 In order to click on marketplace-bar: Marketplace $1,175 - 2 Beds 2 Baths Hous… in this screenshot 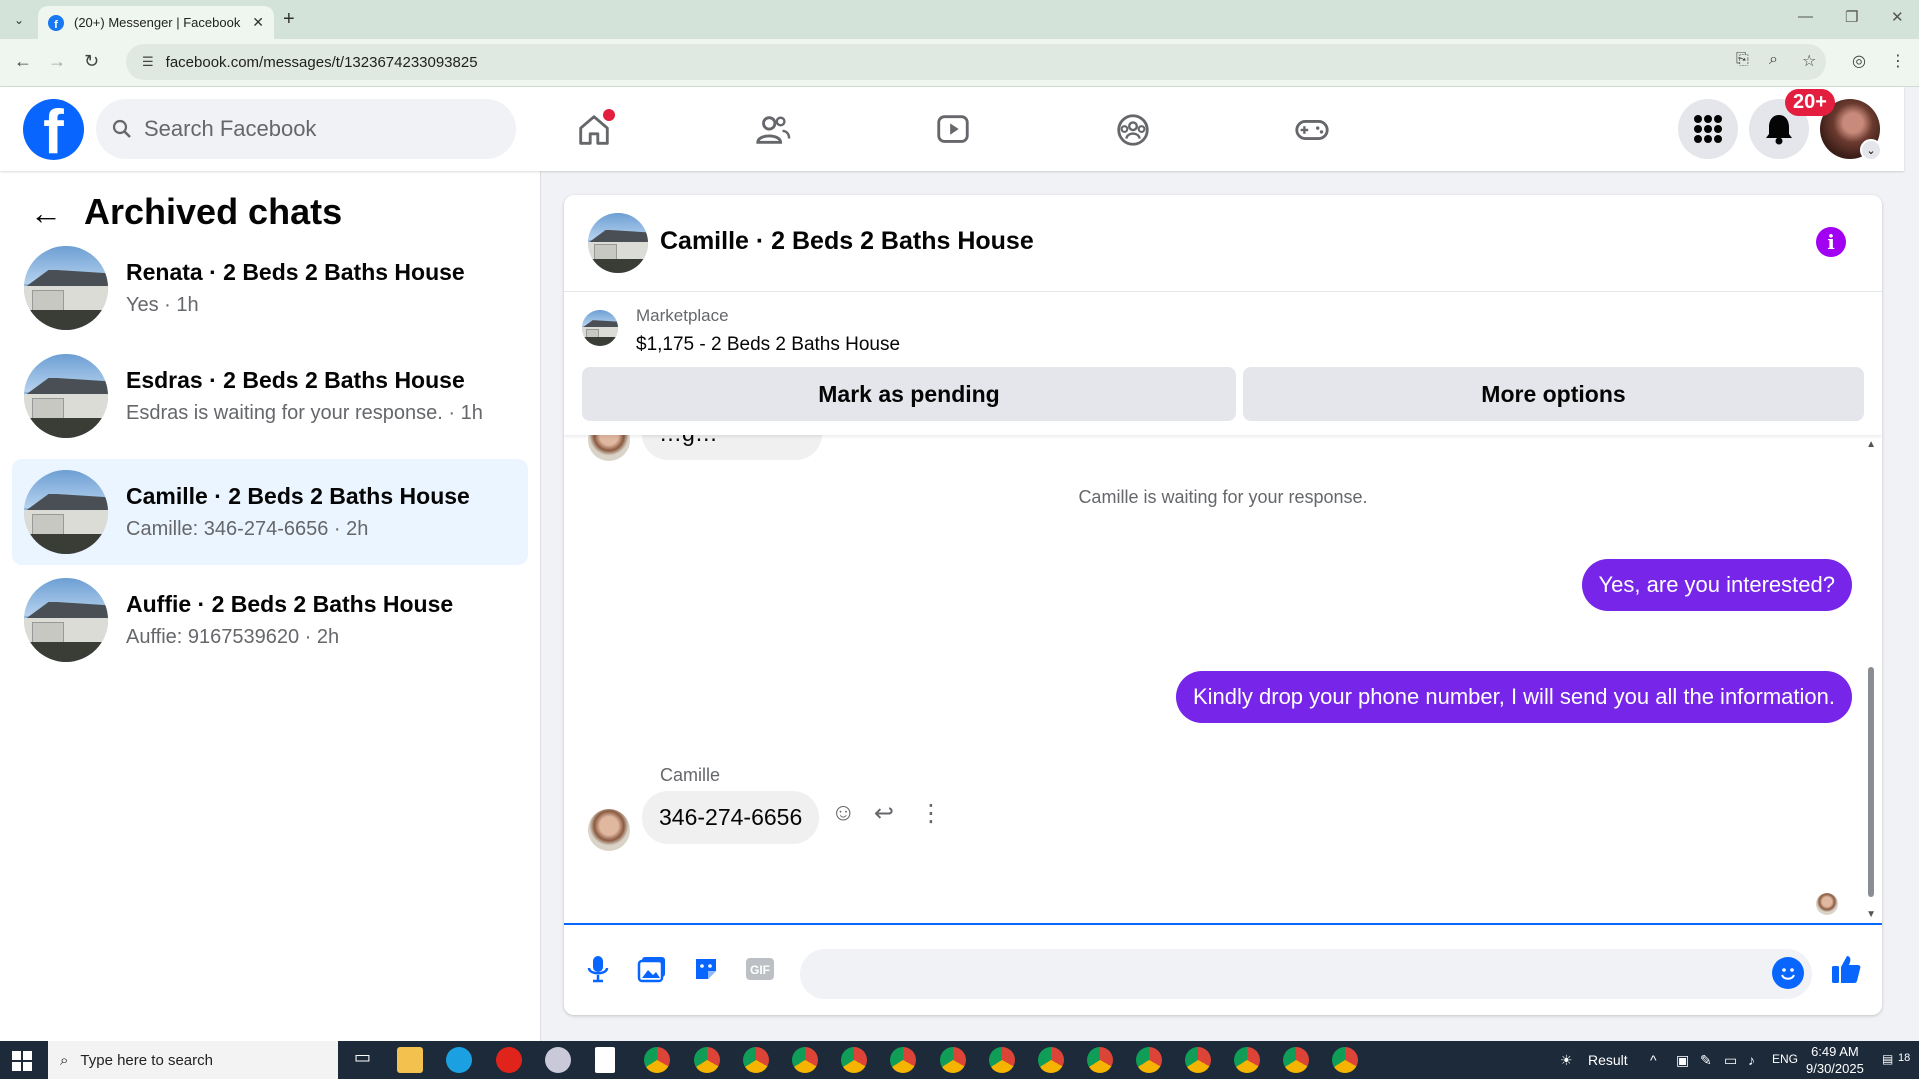, I will do `click(1223, 363)`.